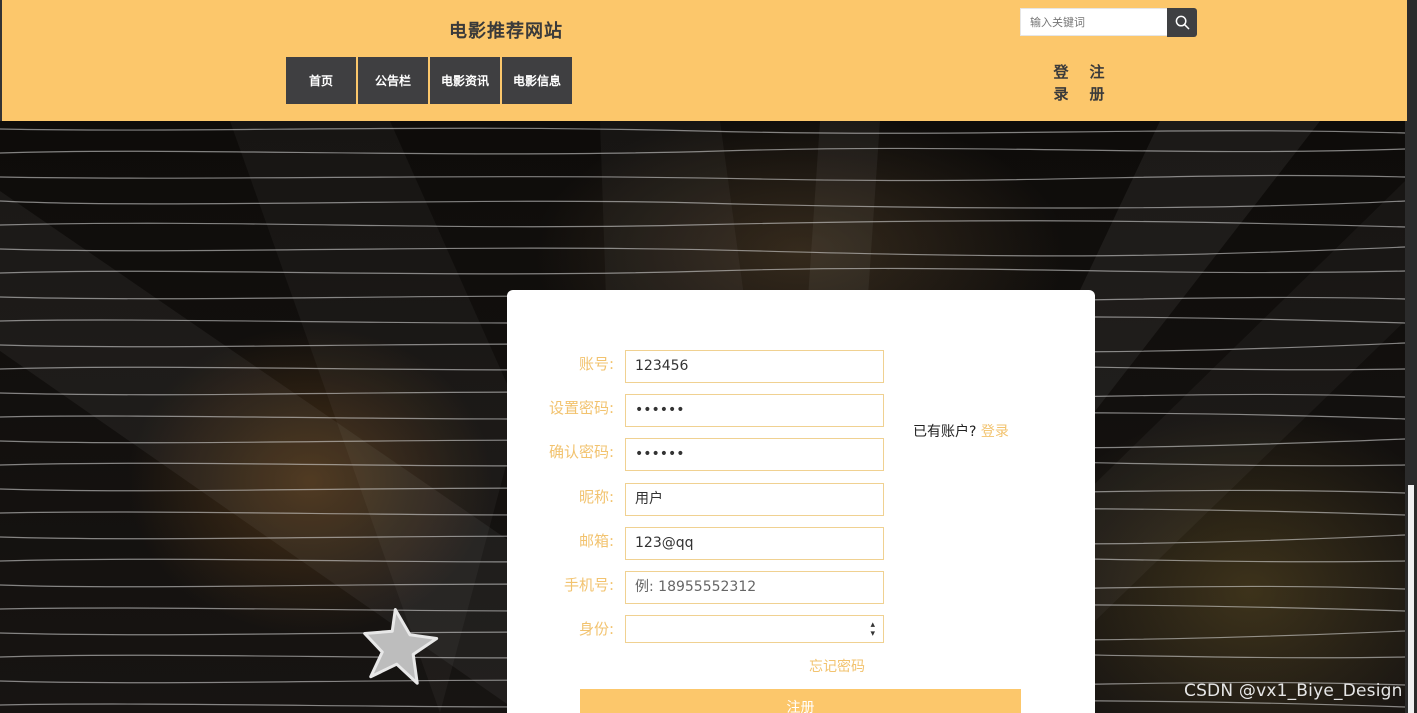  Describe the element at coordinates (754, 629) in the screenshot. I see `role-select: ▴ ▾` at that location.